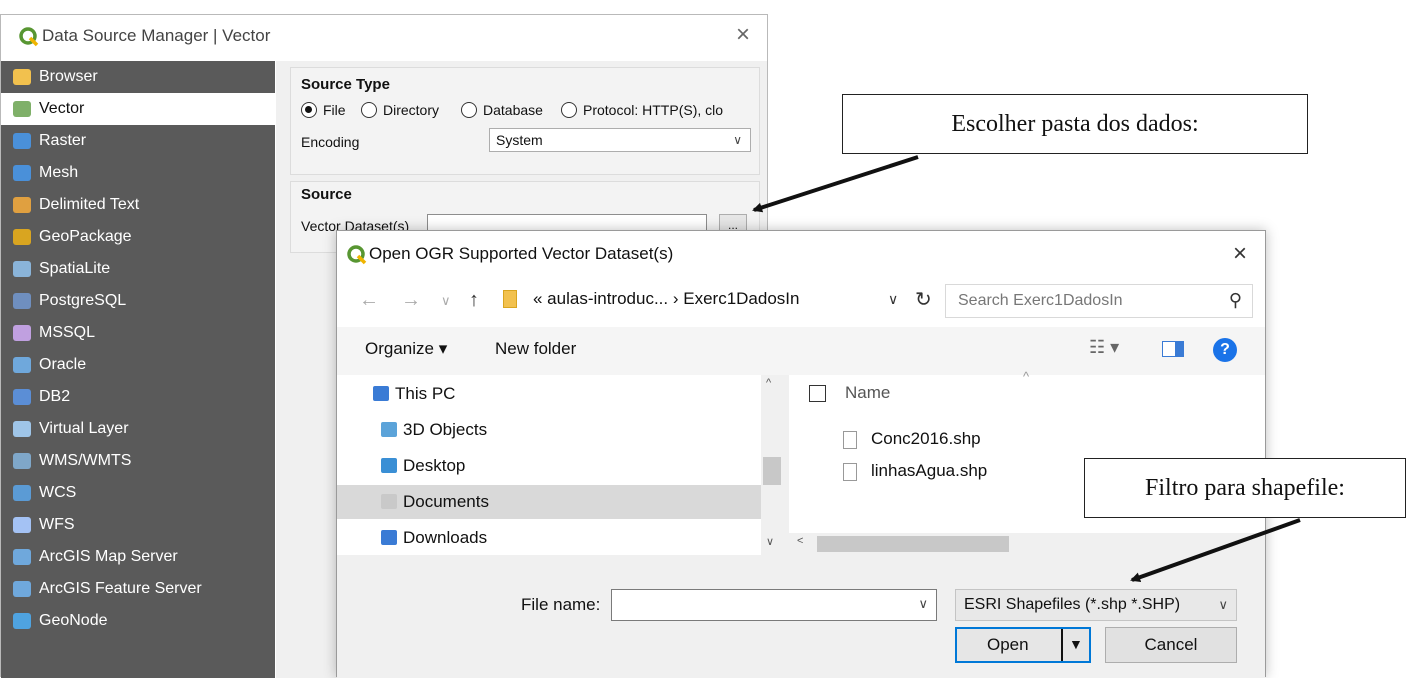 This screenshot has width=1408, height=678. I want to click on sidebar-item-browser: Browser, so click(138, 77).